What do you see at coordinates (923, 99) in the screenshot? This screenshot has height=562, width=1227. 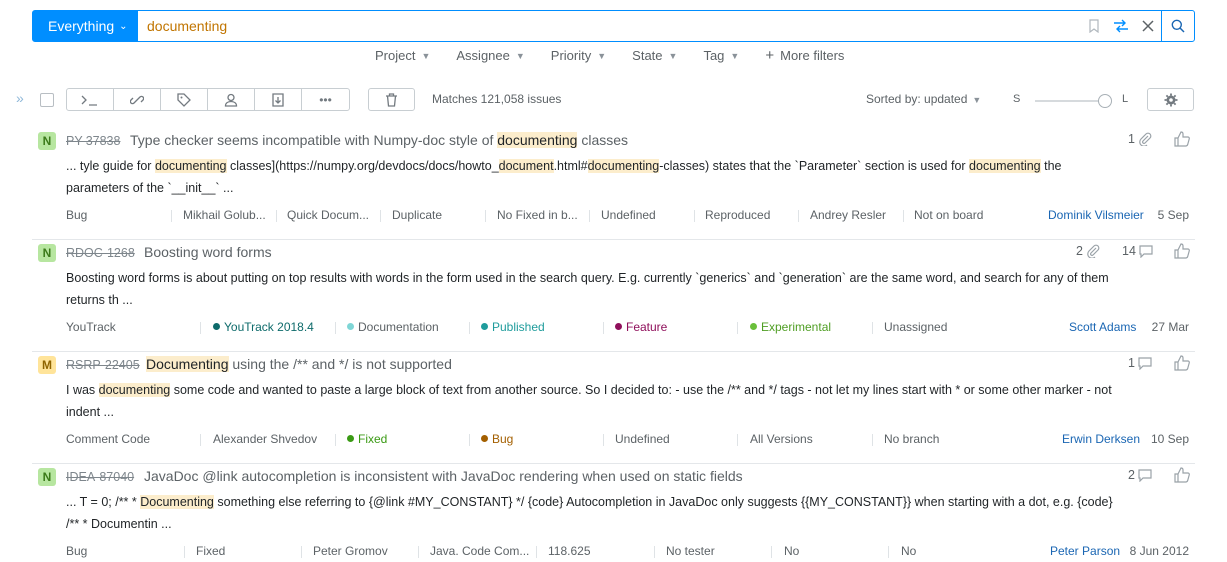 I see `sort-selector: Sorted by: updated ▼` at bounding box center [923, 99].